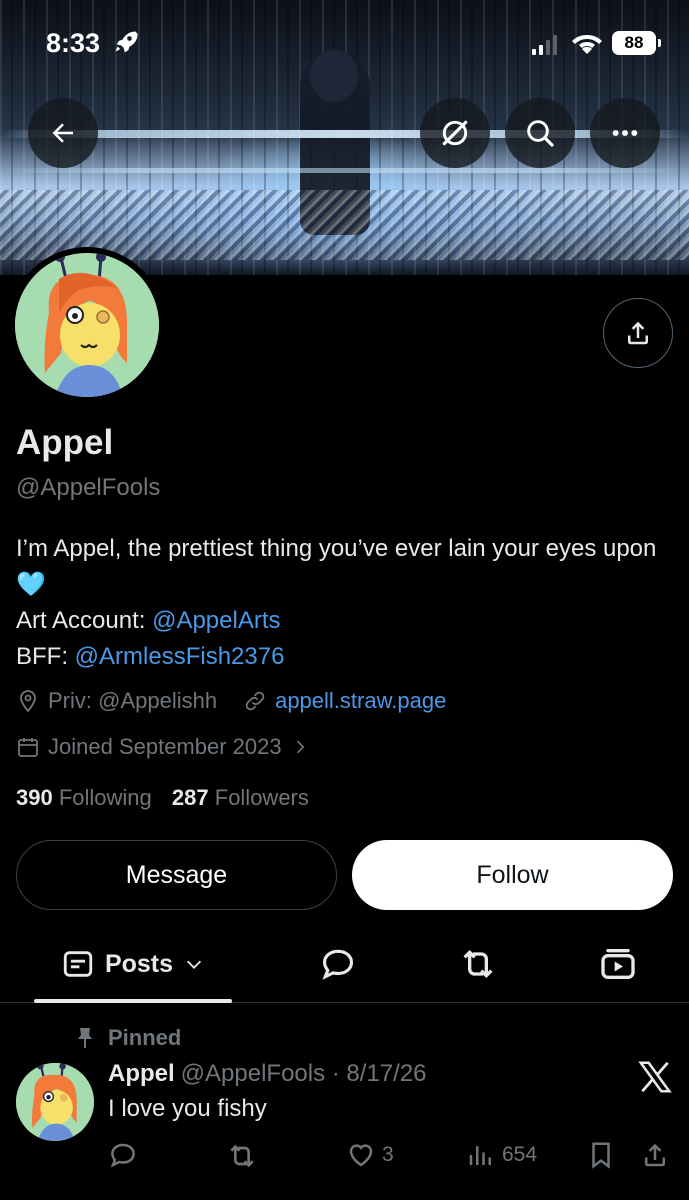 The image size is (689, 1200). Describe the element at coordinates (141, 1073) in the screenshot. I see `post-author-name: Appel` at that location.